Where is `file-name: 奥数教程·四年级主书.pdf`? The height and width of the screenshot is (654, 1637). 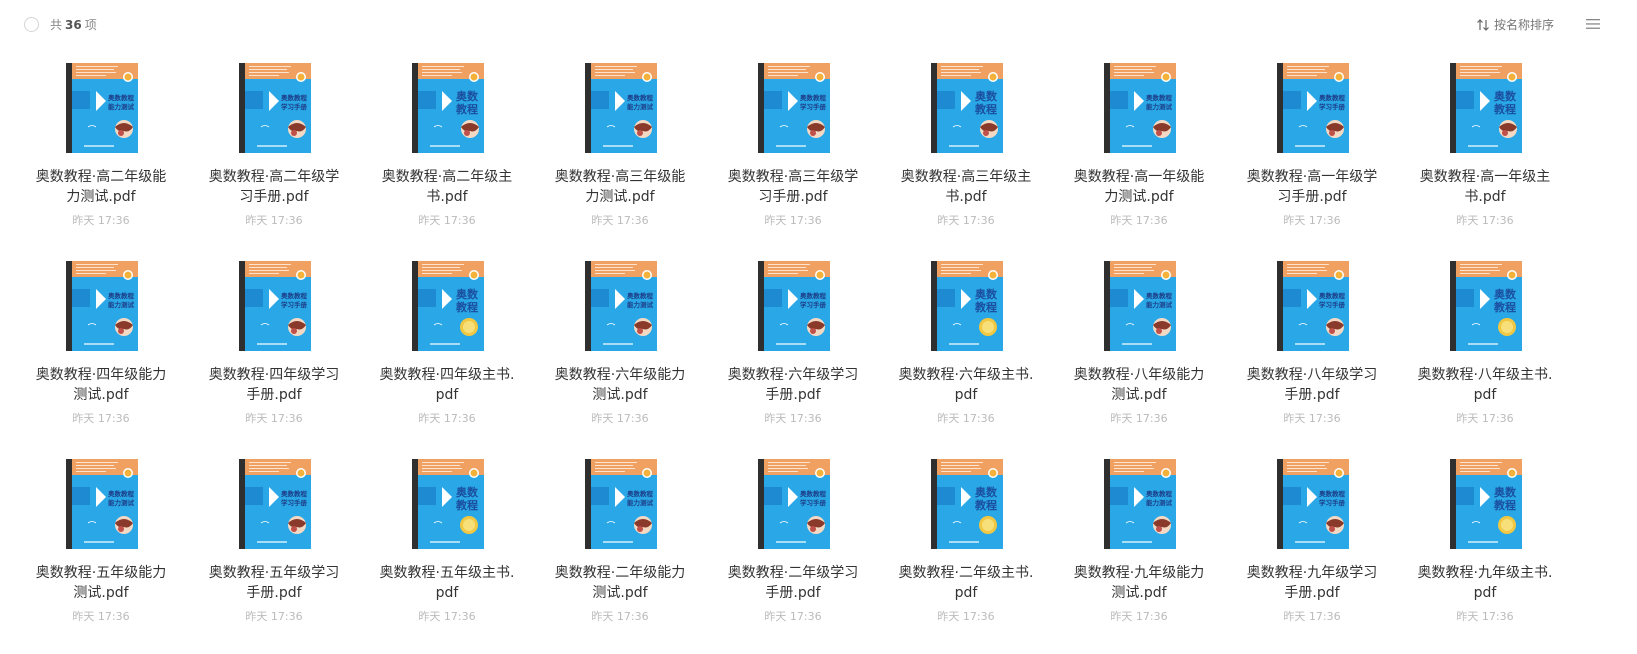 file-name: 奥数教程·四年级主书.pdf is located at coordinates (447, 385).